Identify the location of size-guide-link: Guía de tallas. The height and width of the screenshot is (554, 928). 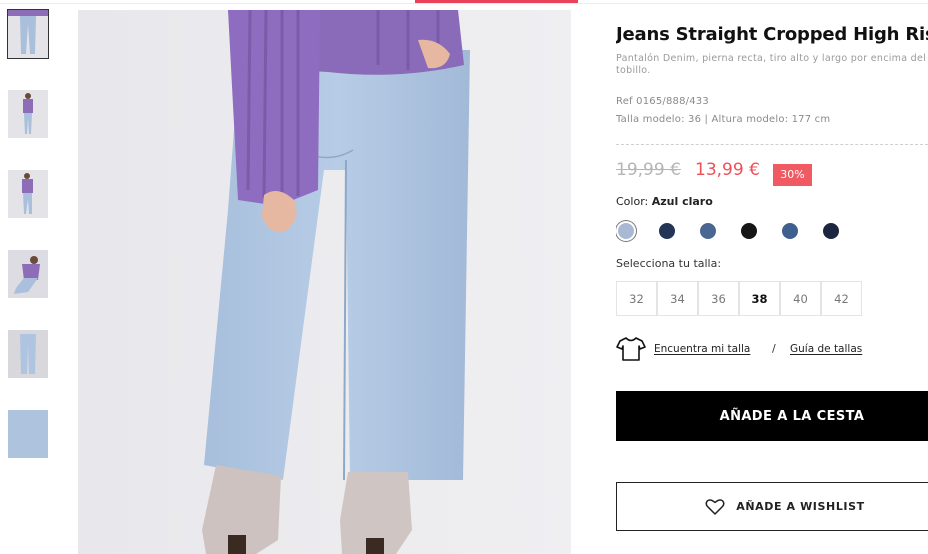
(826, 349).